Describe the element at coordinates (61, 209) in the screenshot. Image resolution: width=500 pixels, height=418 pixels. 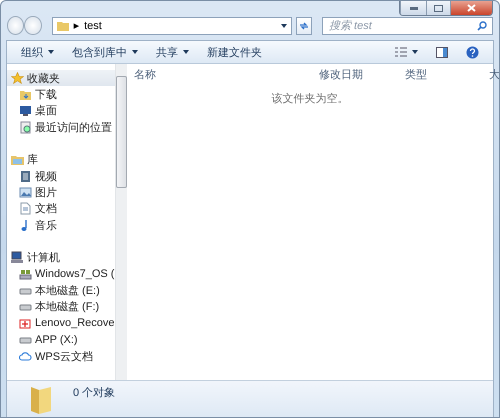
I see `nav-item: 文档` at that location.